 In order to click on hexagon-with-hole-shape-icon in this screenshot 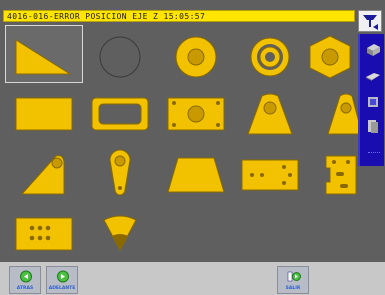, I will do `click(330, 57)`.